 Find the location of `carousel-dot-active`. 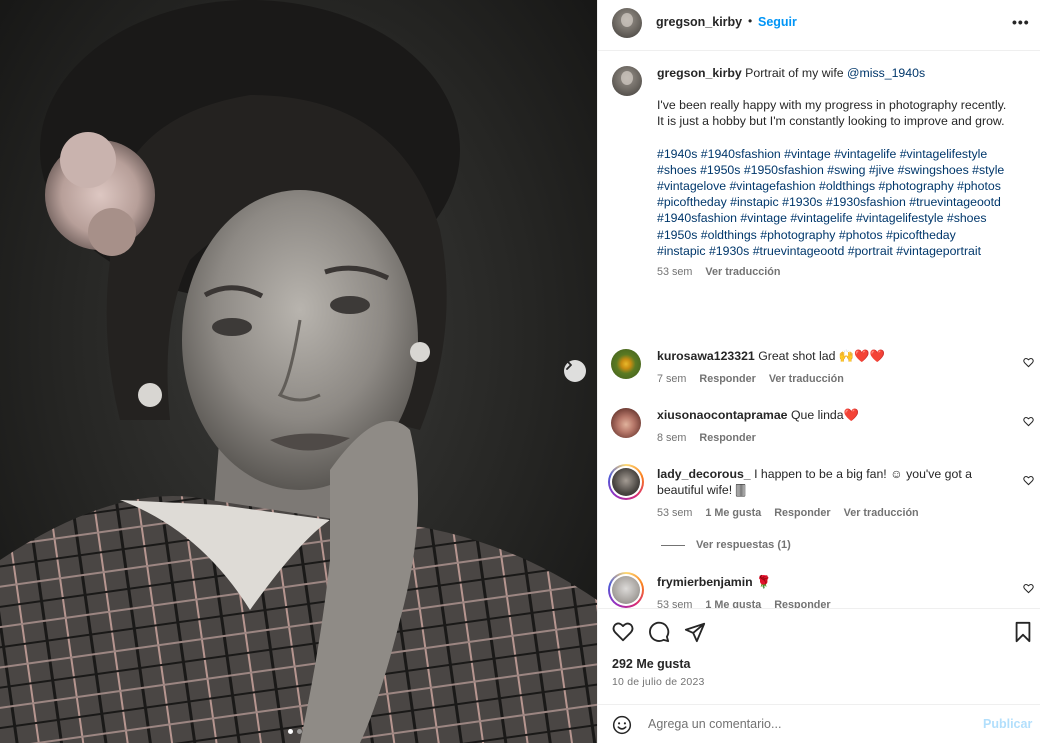

carousel-dot-active is located at coordinates (290, 731).